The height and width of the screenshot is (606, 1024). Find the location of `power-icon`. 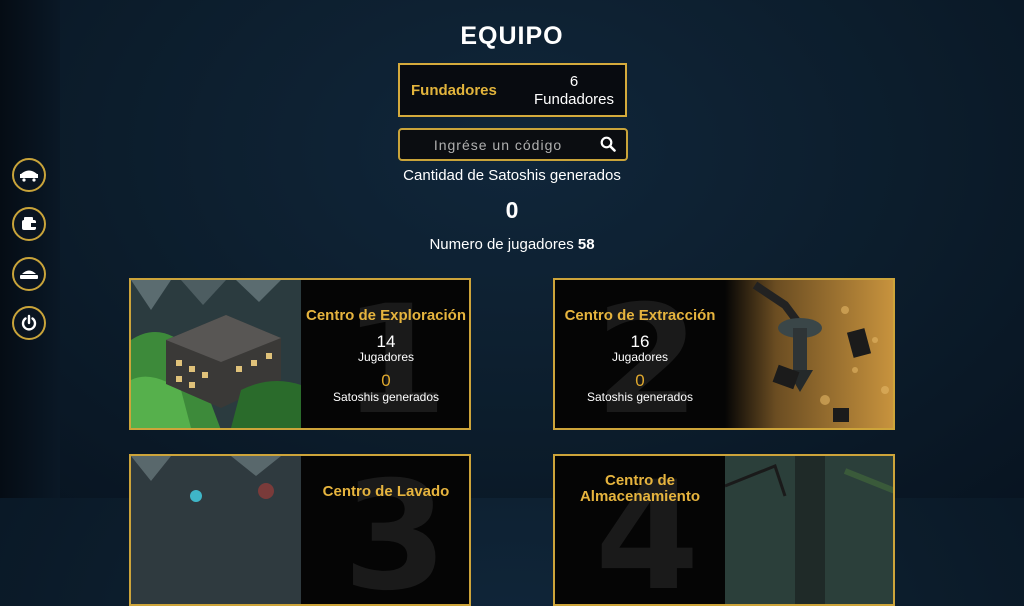

power-icon is located at coordinates (29, 322).